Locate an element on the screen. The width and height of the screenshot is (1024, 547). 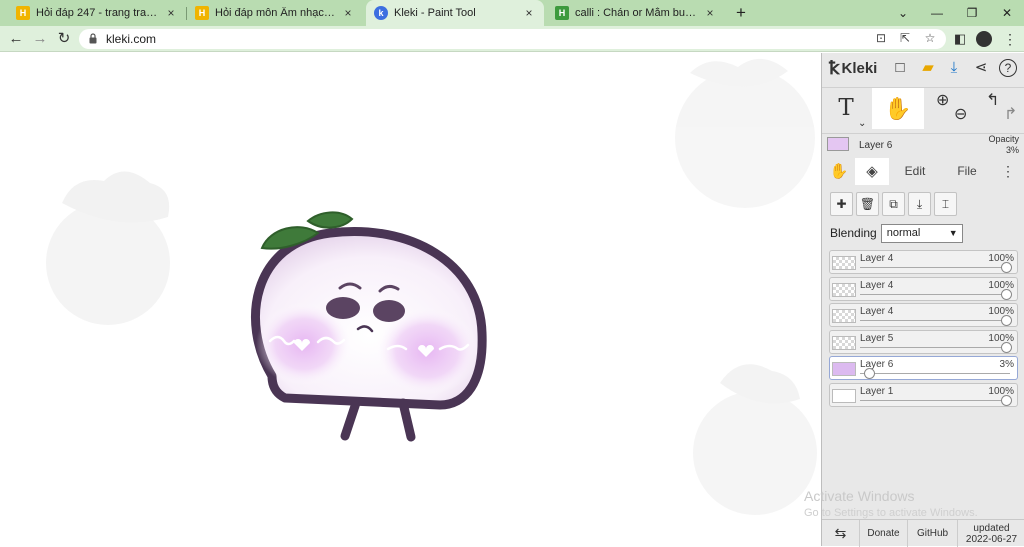
layer-opacity-value: 3% is located at coordinates (1006, 364).